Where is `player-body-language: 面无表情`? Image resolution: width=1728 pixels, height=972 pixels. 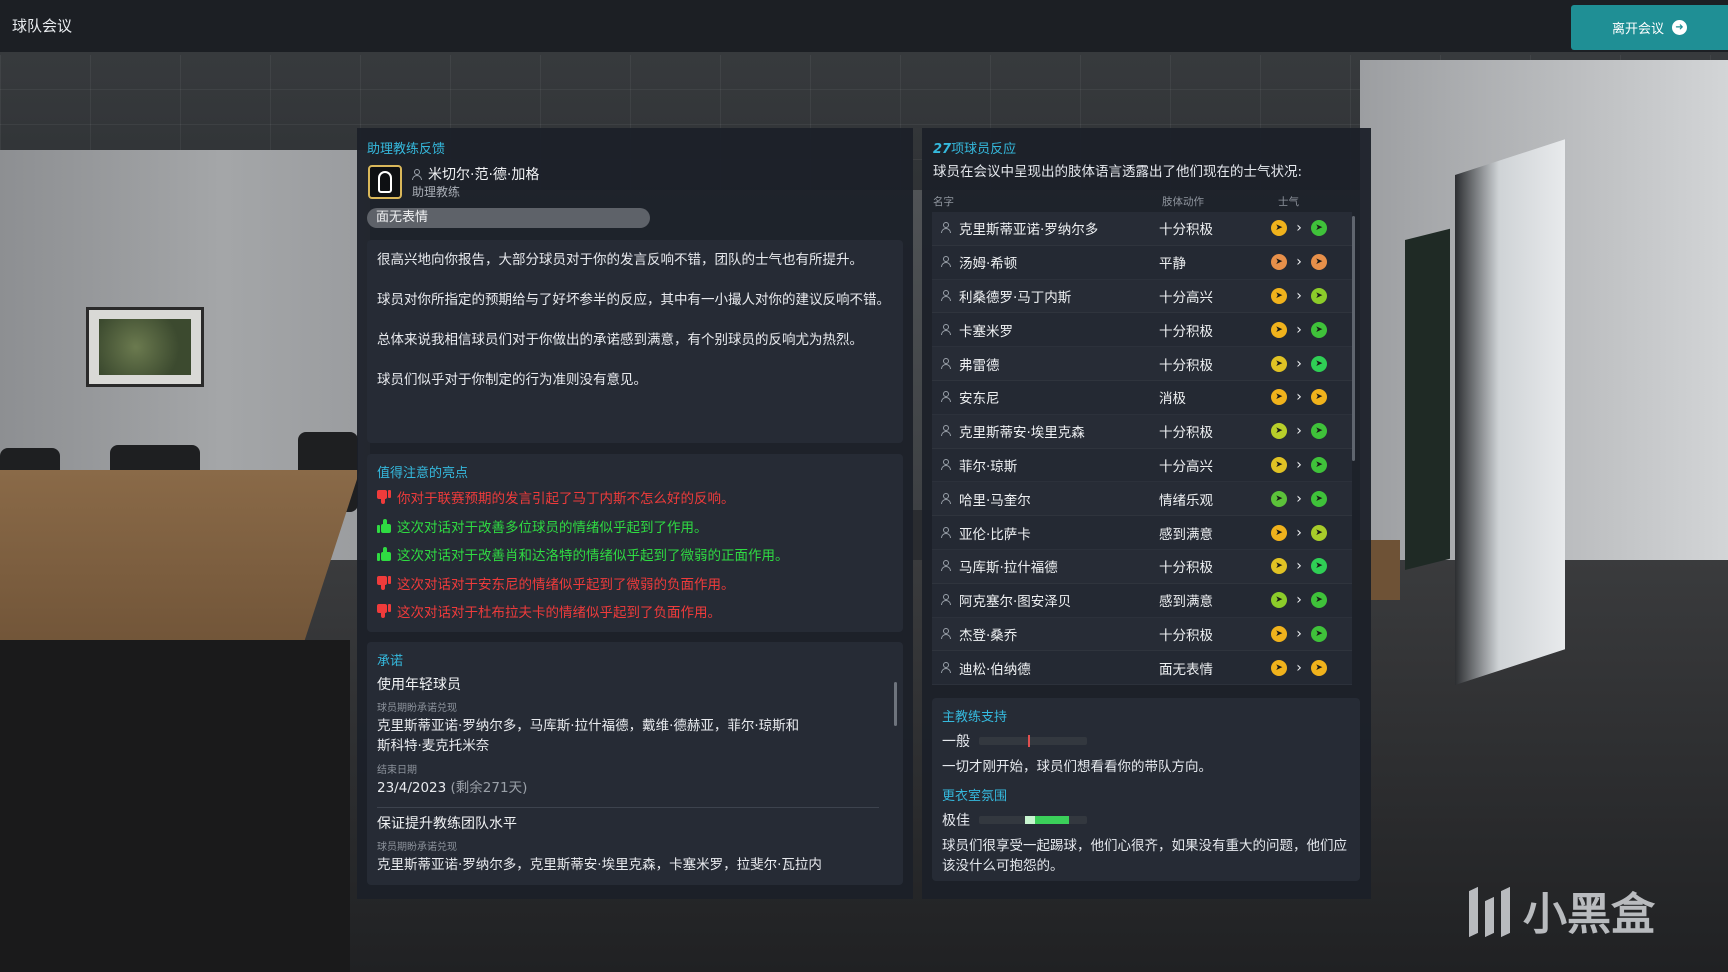 player-body-language: 面无表情 is located at coordinates (1186, 669).